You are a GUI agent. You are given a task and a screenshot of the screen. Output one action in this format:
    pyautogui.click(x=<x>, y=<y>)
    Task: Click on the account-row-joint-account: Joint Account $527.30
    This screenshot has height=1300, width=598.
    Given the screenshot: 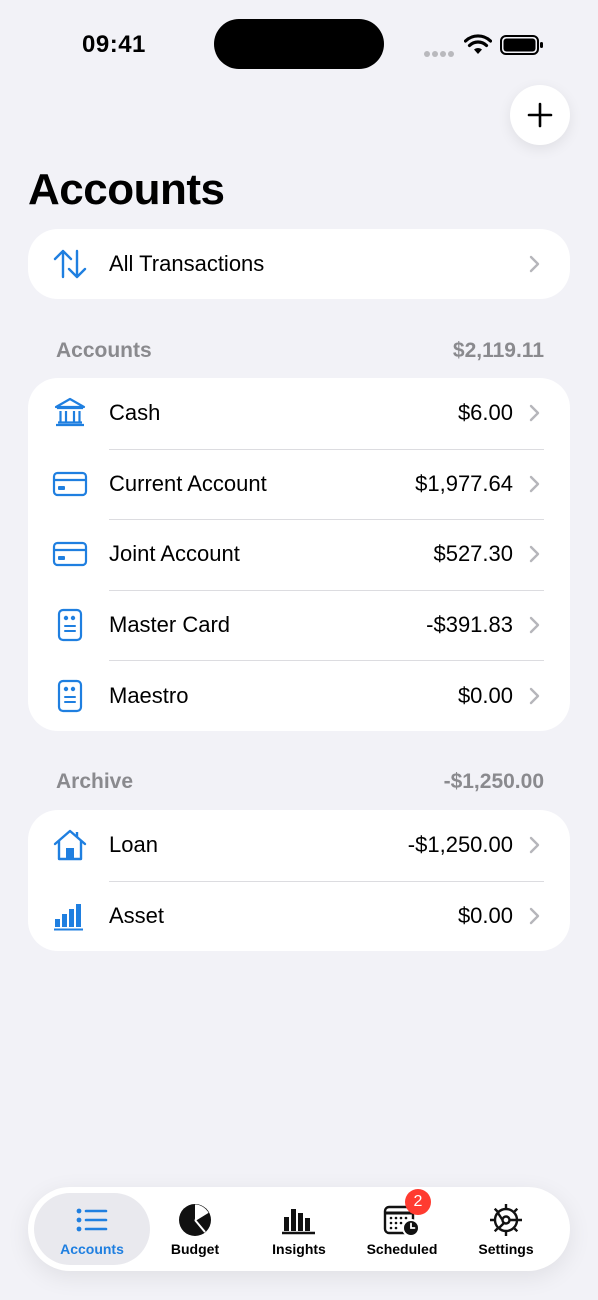 What is the action you would take?
    pyautogui.click(x=299, y=554)
    